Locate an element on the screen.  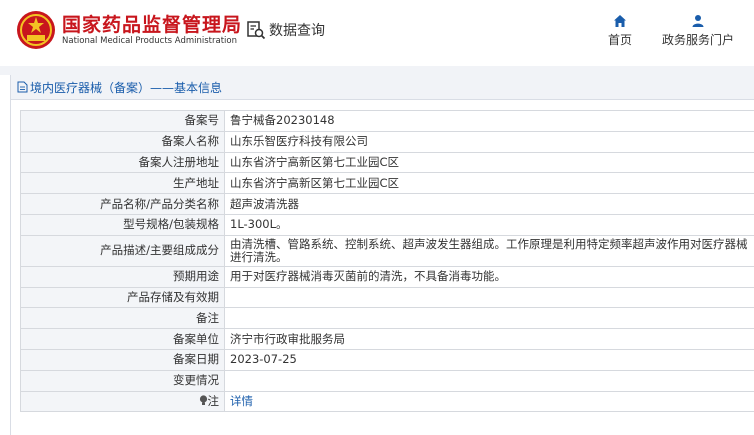
data-query-link: 数据查询 is located at coordinates (285, 30).